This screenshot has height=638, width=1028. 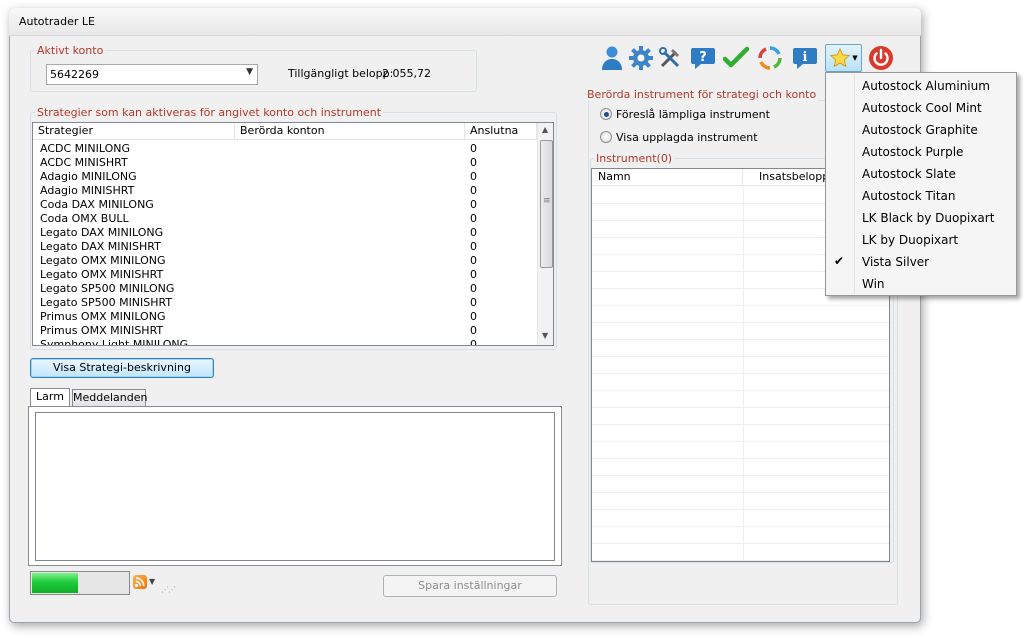 What do you see at coordinates (546, 204) in the screenshot?
I see `scroll-thumb: ≡` at bounding box center [546, 204].